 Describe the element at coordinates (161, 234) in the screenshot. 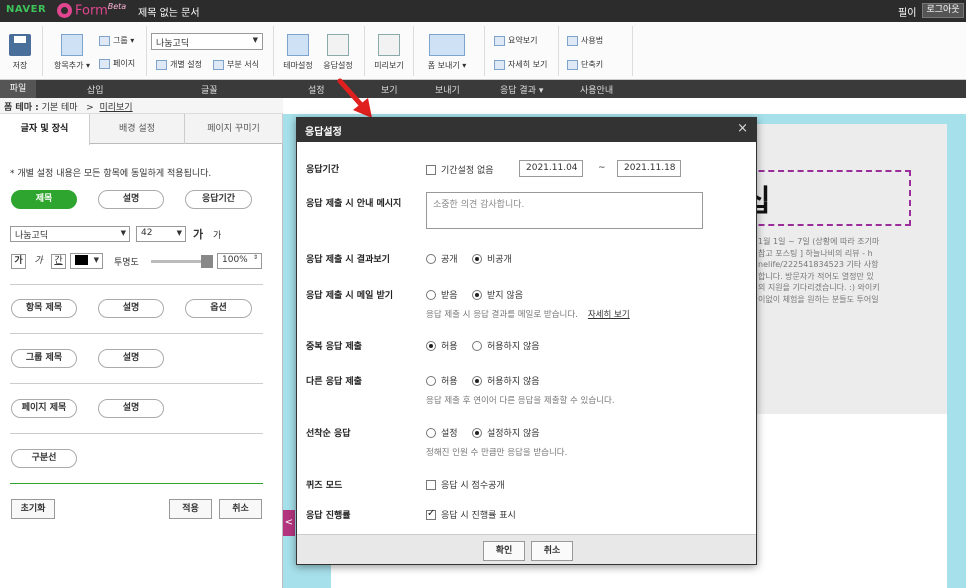

I see `font-size-select: 42 ▼` at that location.